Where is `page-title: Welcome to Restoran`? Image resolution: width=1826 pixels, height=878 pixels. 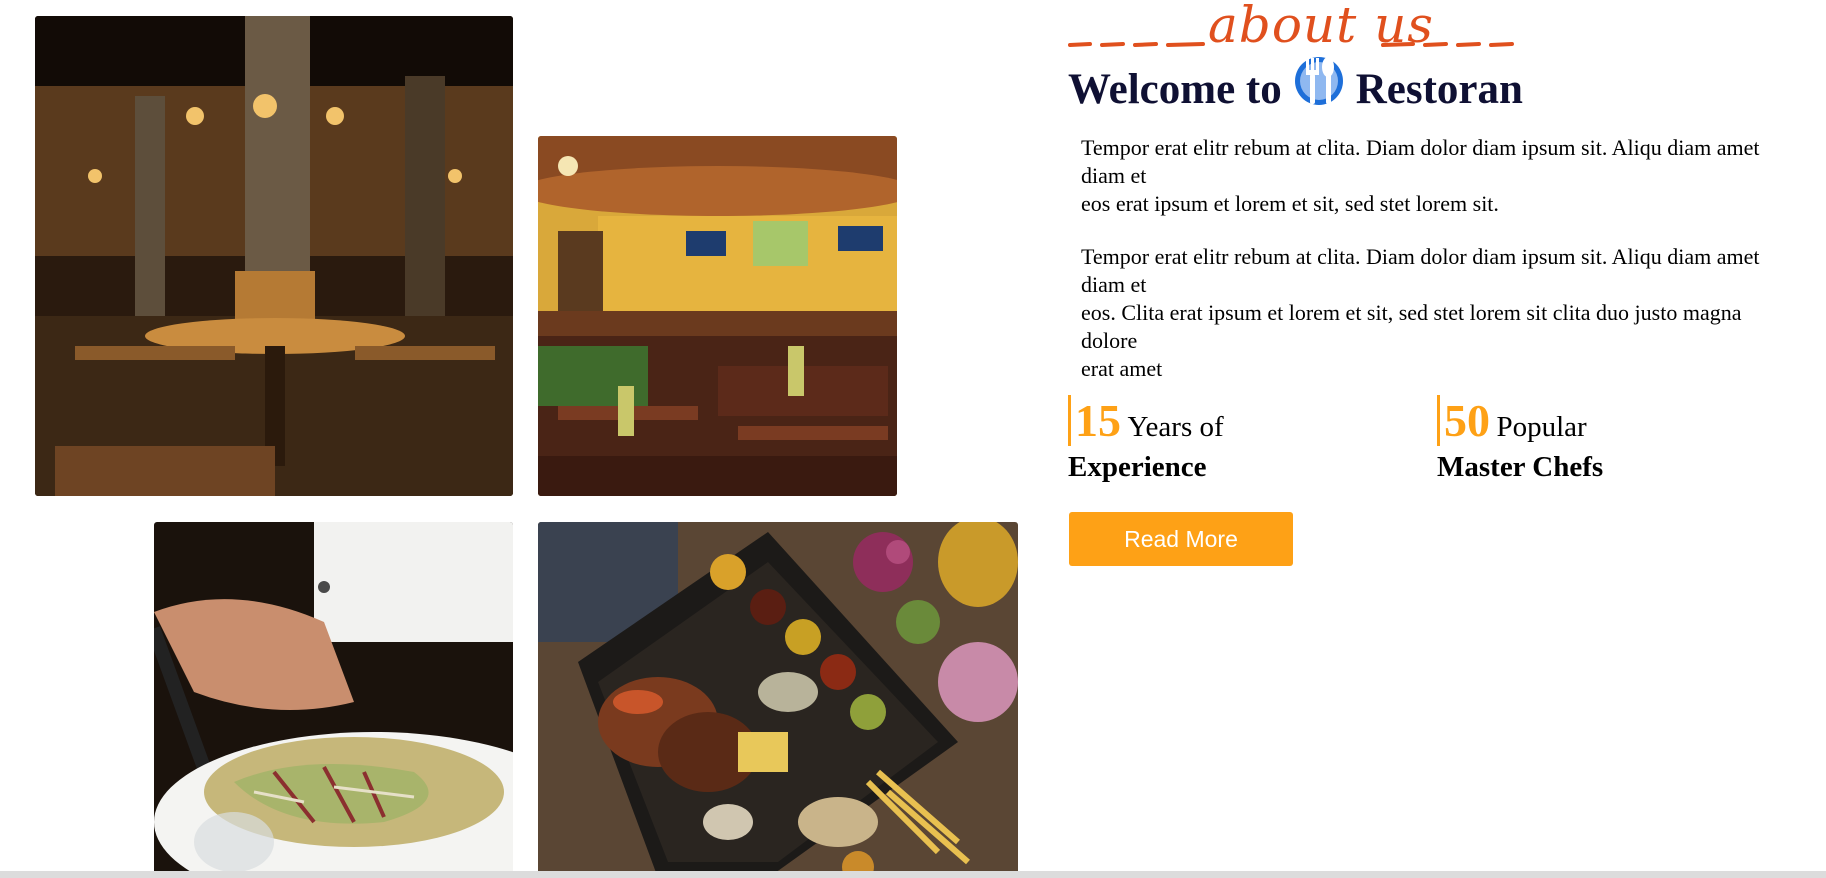 page-title: Welcome to Restoran is located at coordinates (1295, 86).